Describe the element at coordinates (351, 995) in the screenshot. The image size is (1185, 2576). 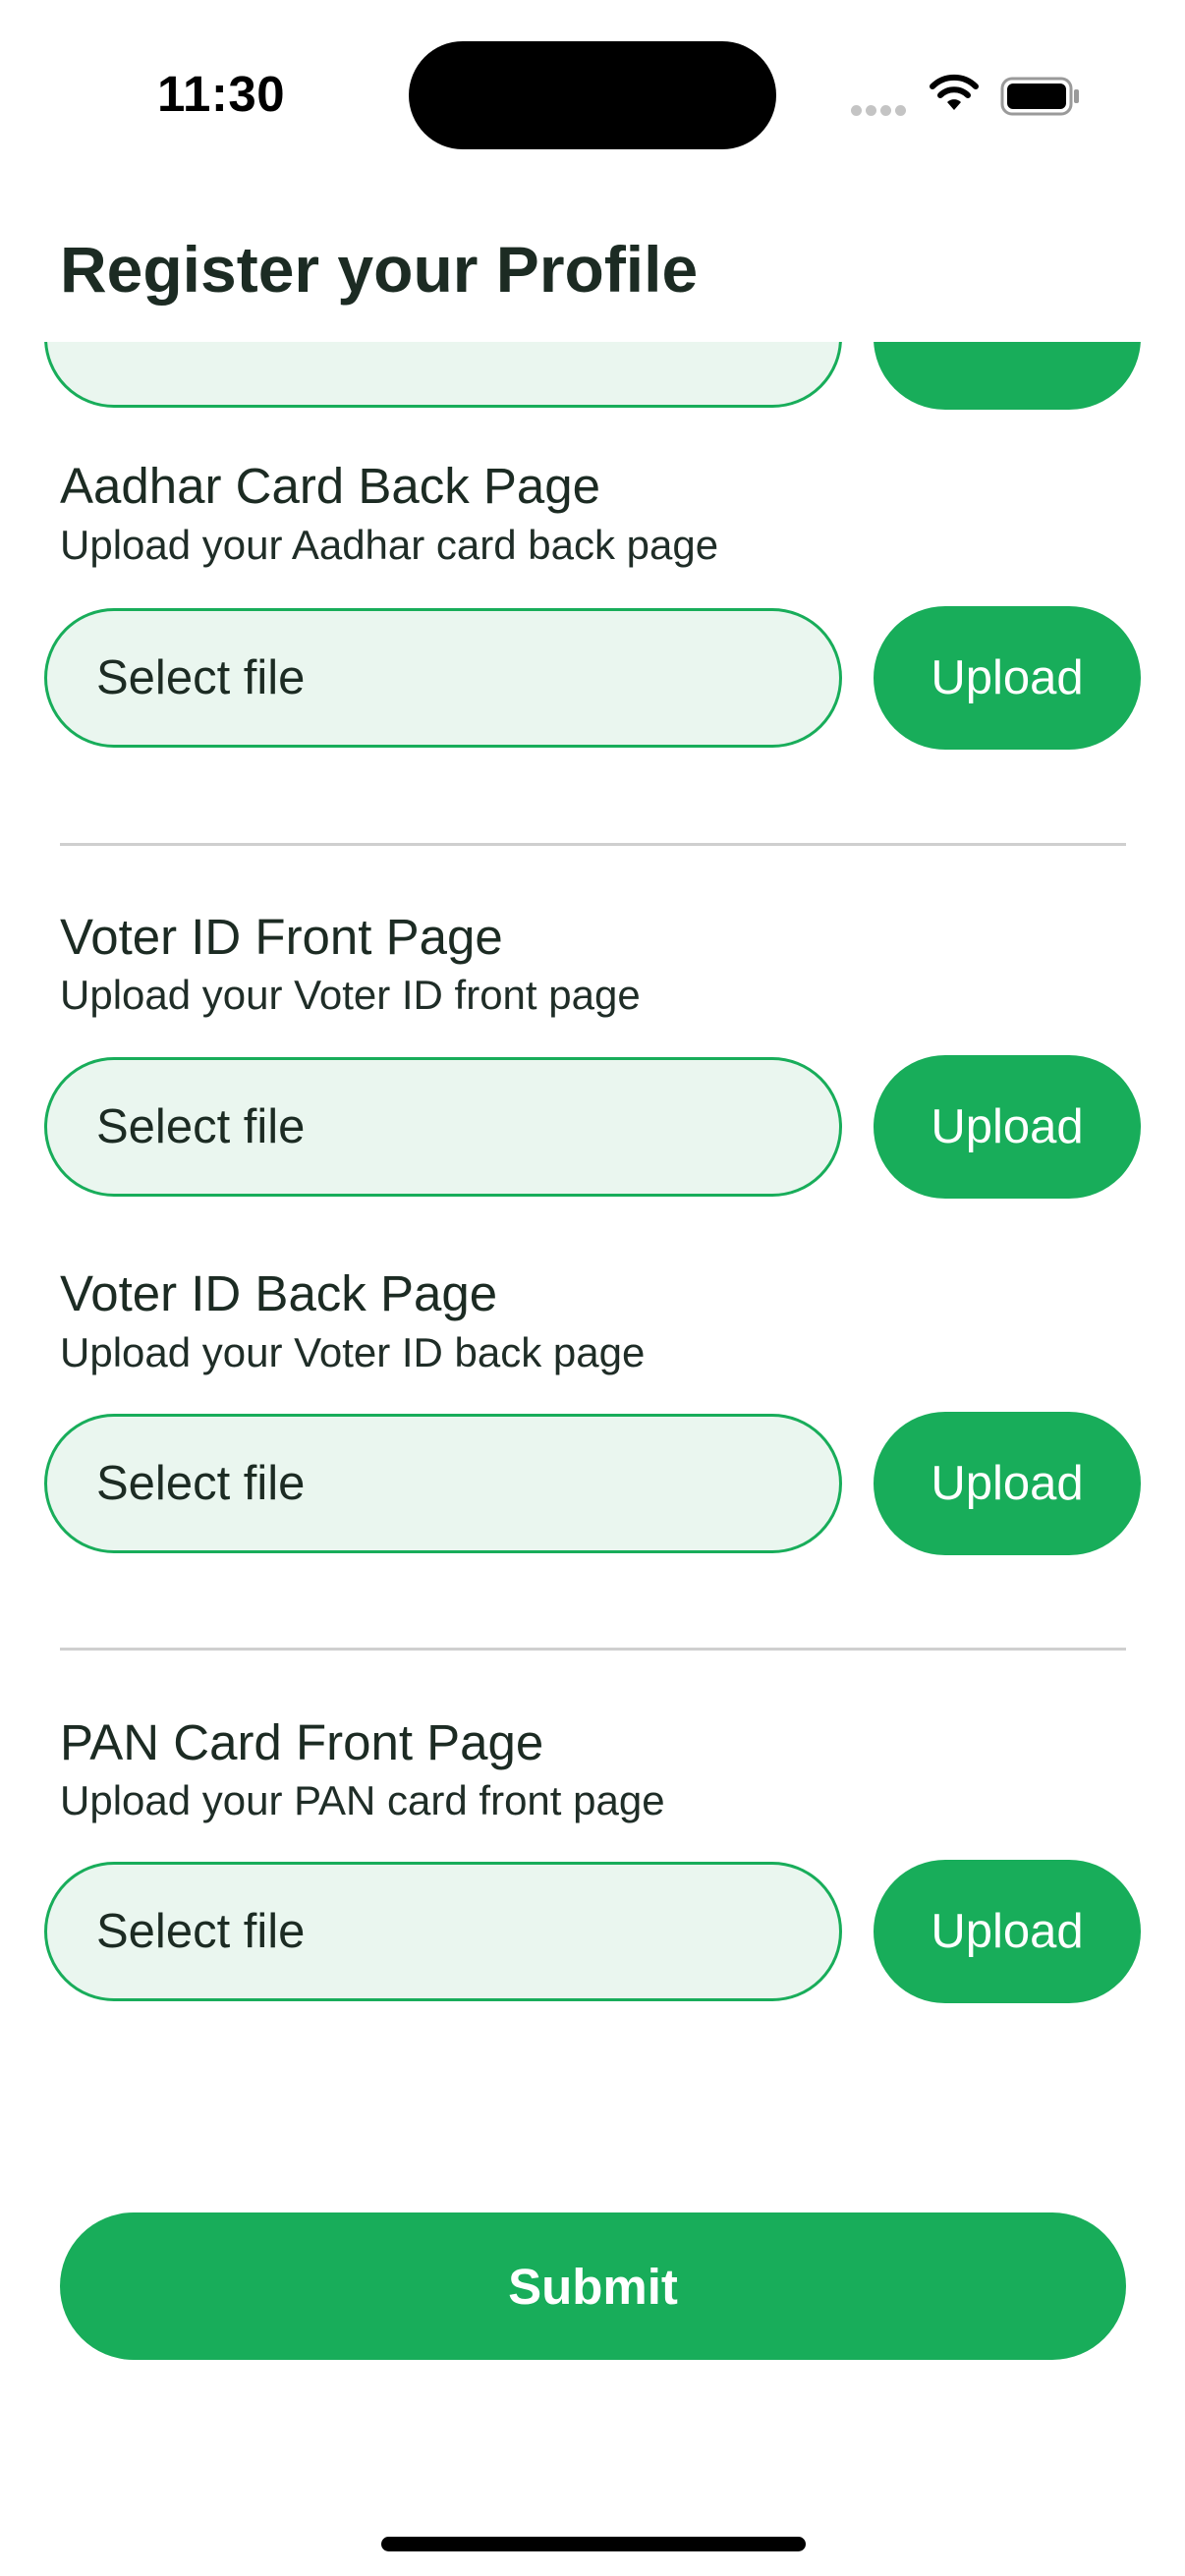
I see `voter-front-subtitle: Upload your Voter ID front page` at that location.